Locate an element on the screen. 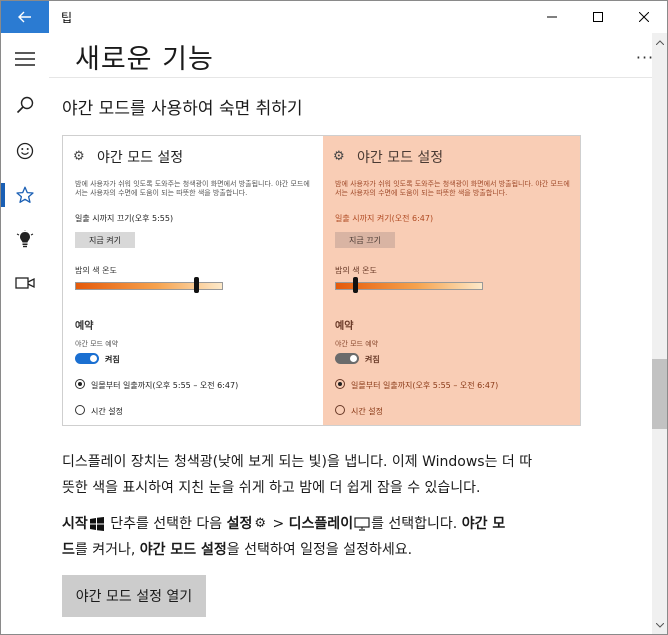 Image resolution: width=668 pixels, height=635 pixels. lightbulb-icon is located at coordinates (25, 239).